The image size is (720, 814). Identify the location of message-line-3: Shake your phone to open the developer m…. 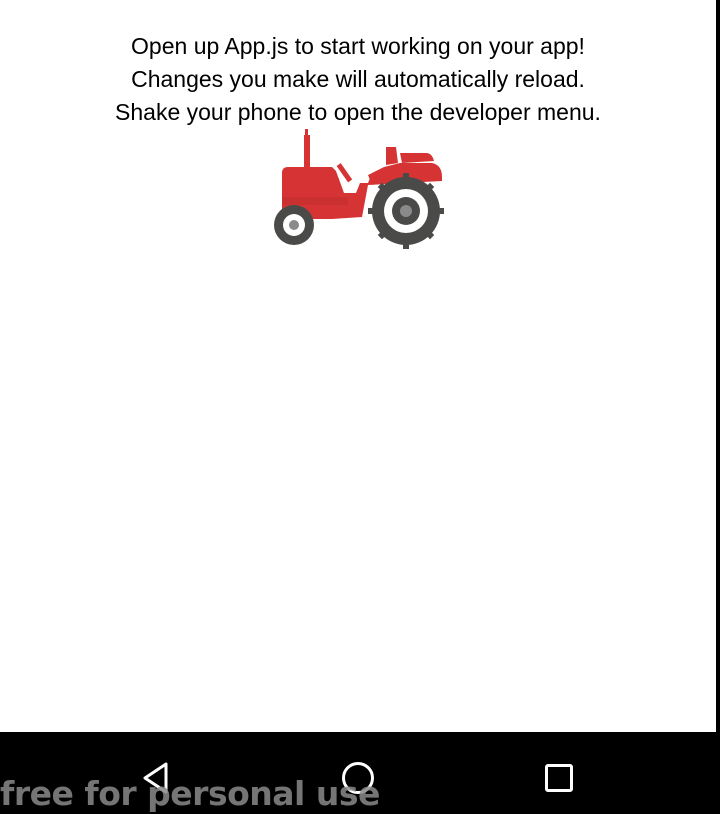
(358, 112).